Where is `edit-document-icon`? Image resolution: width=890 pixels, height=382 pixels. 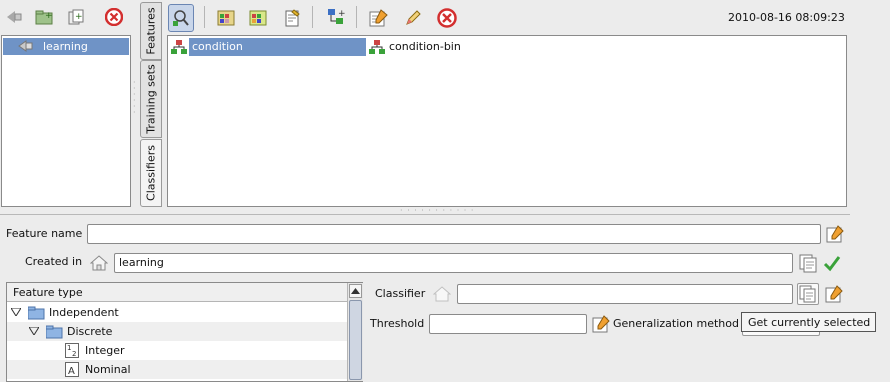 edit-document-icon is located at coordinates (292, 18).